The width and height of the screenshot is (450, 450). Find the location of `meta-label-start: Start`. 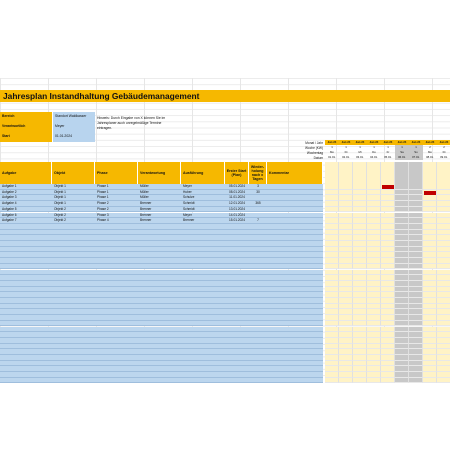

meta-label-start: Start is located at coordinates (26, 137).